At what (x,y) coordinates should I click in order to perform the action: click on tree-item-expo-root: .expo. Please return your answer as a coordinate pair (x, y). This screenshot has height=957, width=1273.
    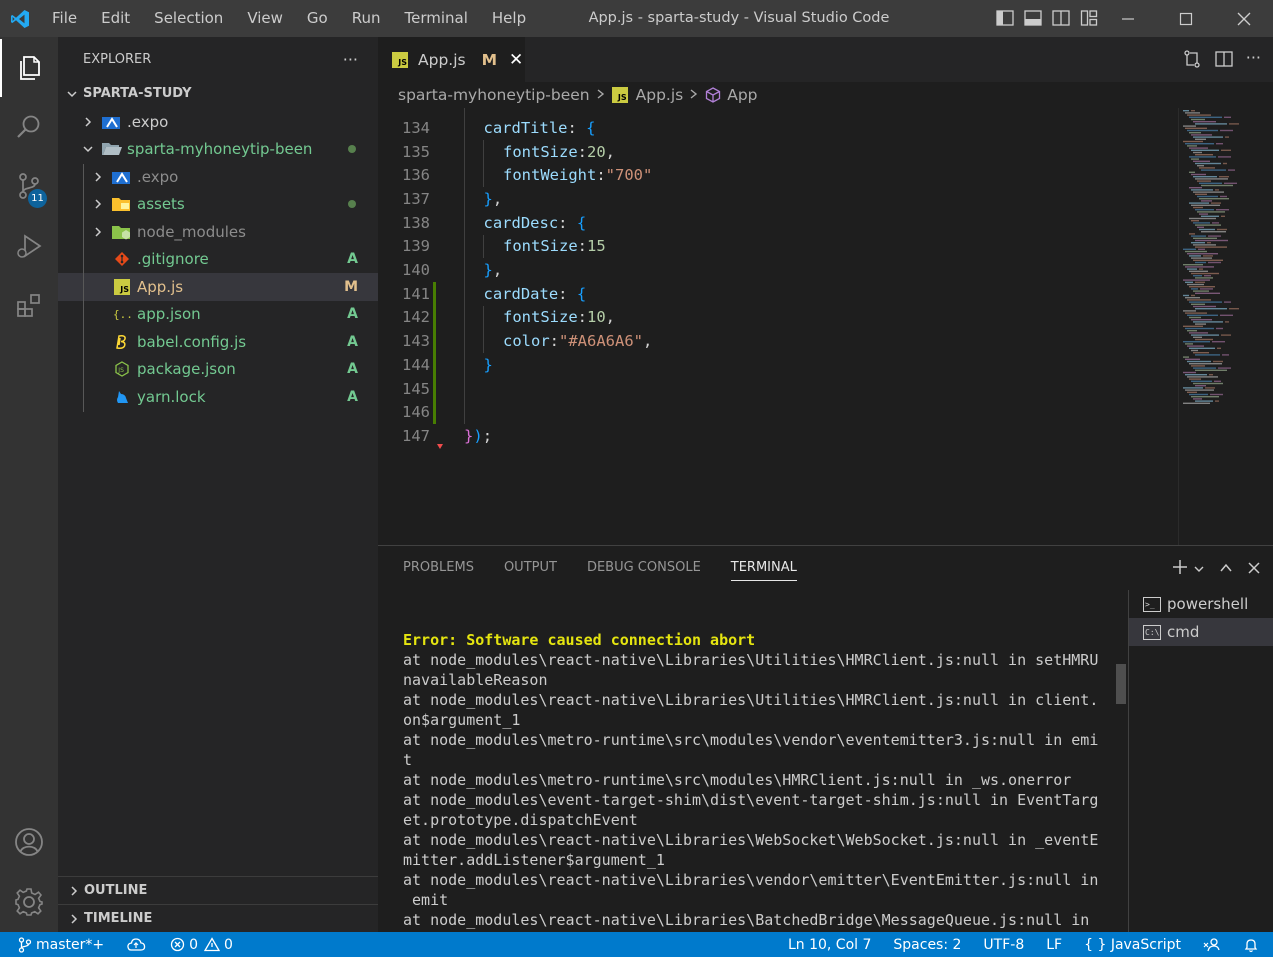
    Looking at the image, I should click on (218, 122).